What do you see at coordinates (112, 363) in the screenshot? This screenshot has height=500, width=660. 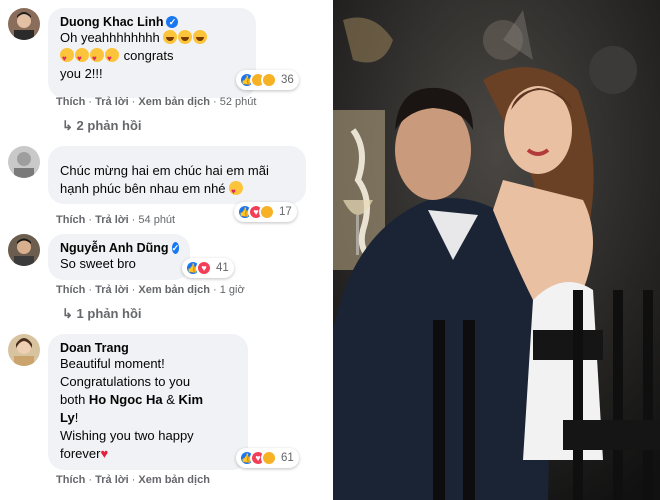 I see `comment-line: Beautiful moment!` at bounding box center [112, 363].